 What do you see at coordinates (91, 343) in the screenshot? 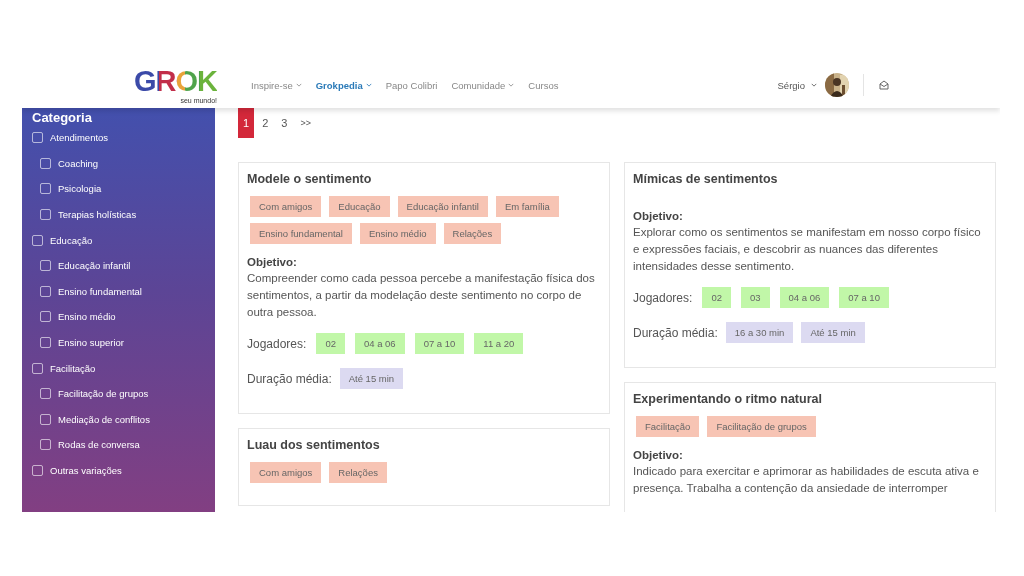
I see `category-label: Ensino superior` at bounding box center [91, 343].